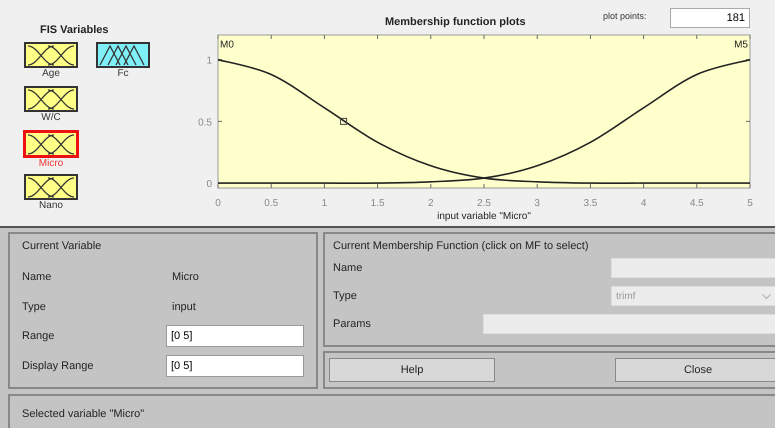 The width and height of the screenshot is (775, 428). What do you see at coordinates (227, 45) in the screenshot?
I see `curve-label: M0` at bounding box center [227, 45].